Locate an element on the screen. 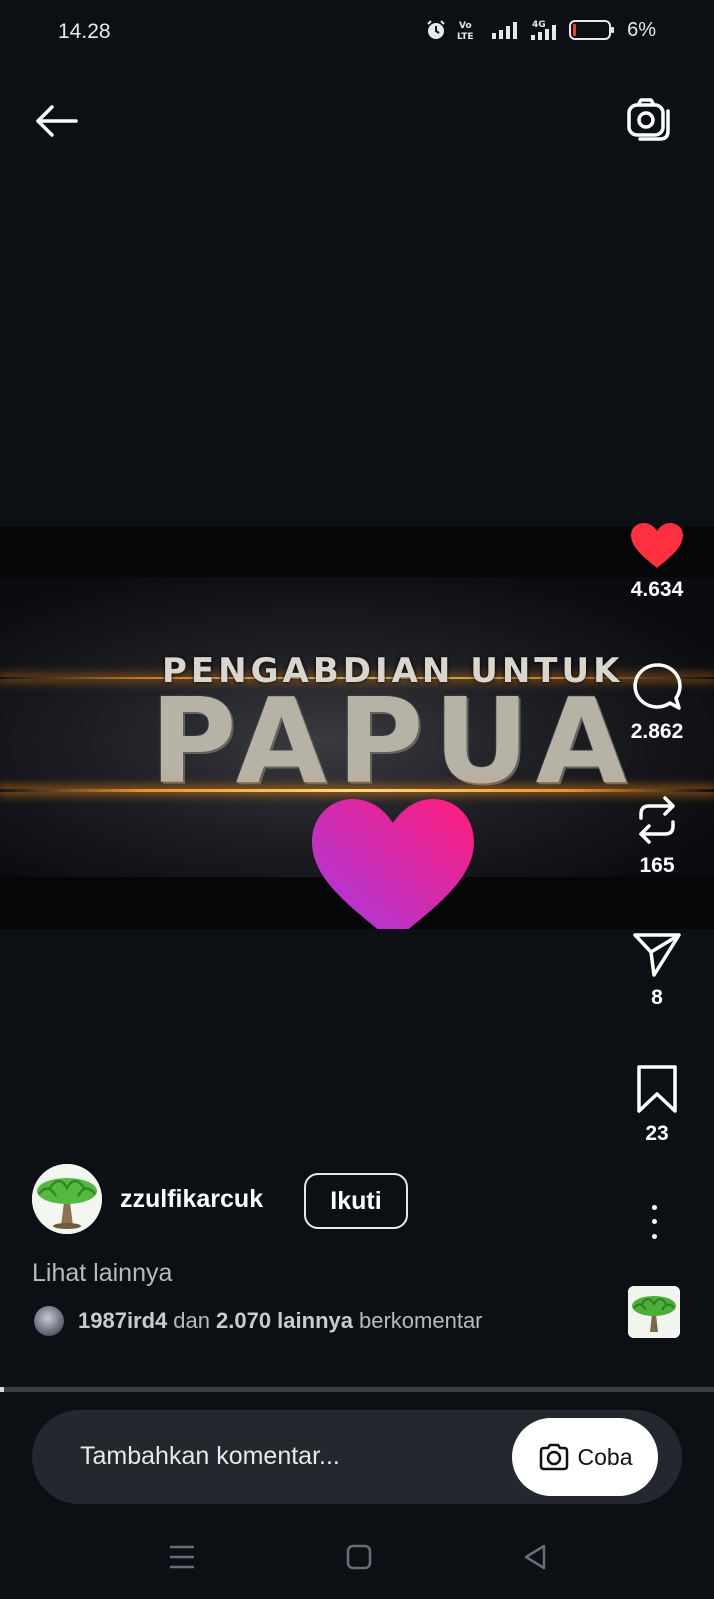 This screenshot has width=714, height=1599. video-title: PAPUA is located at coordinates (393, 741).